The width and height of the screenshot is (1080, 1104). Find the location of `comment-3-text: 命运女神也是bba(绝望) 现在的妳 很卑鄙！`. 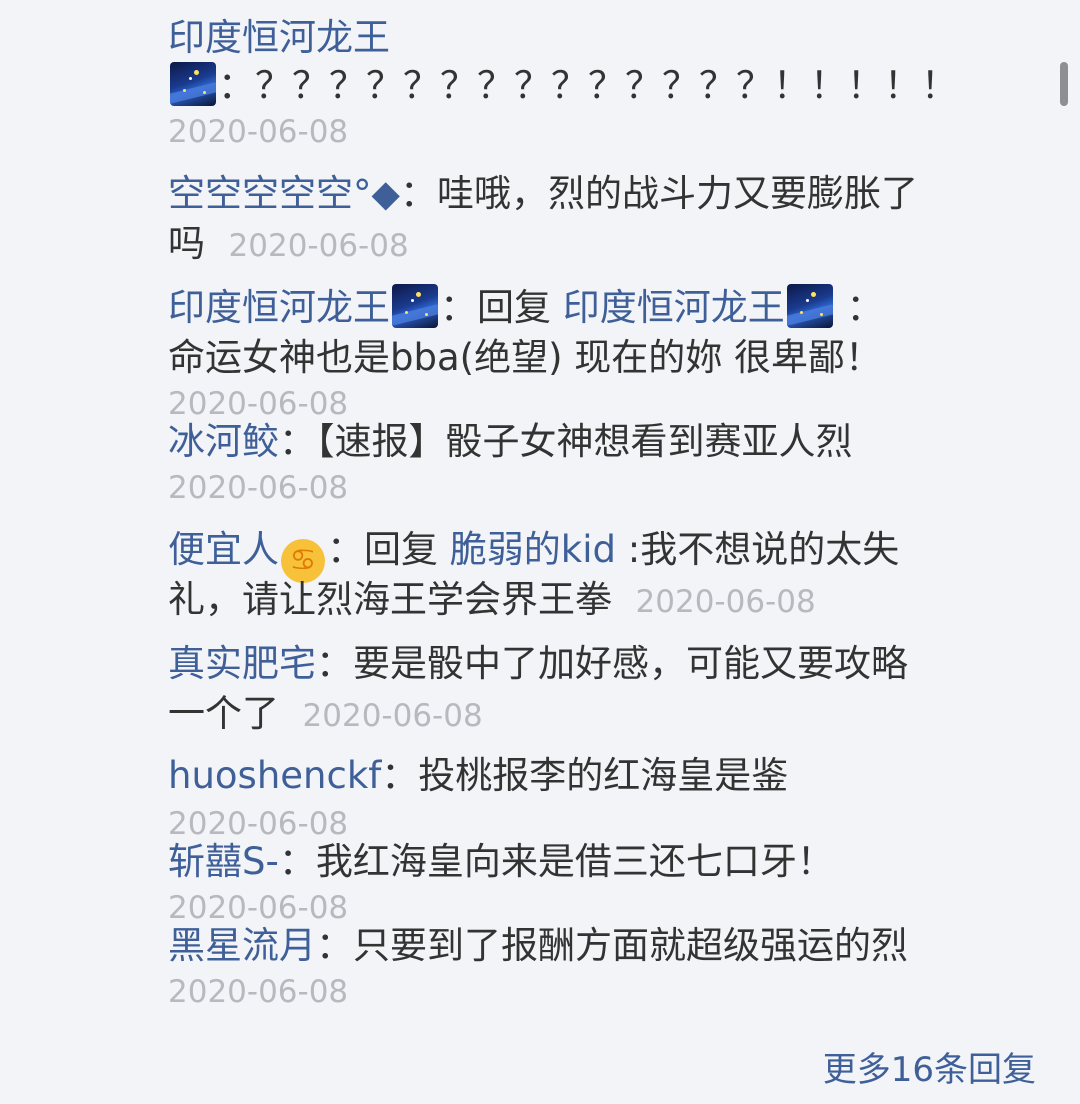

comment-3-text: 命运女神也是bba(绝望) 现在的妳 很卑鄙！ is located at coordinates (525, 357).